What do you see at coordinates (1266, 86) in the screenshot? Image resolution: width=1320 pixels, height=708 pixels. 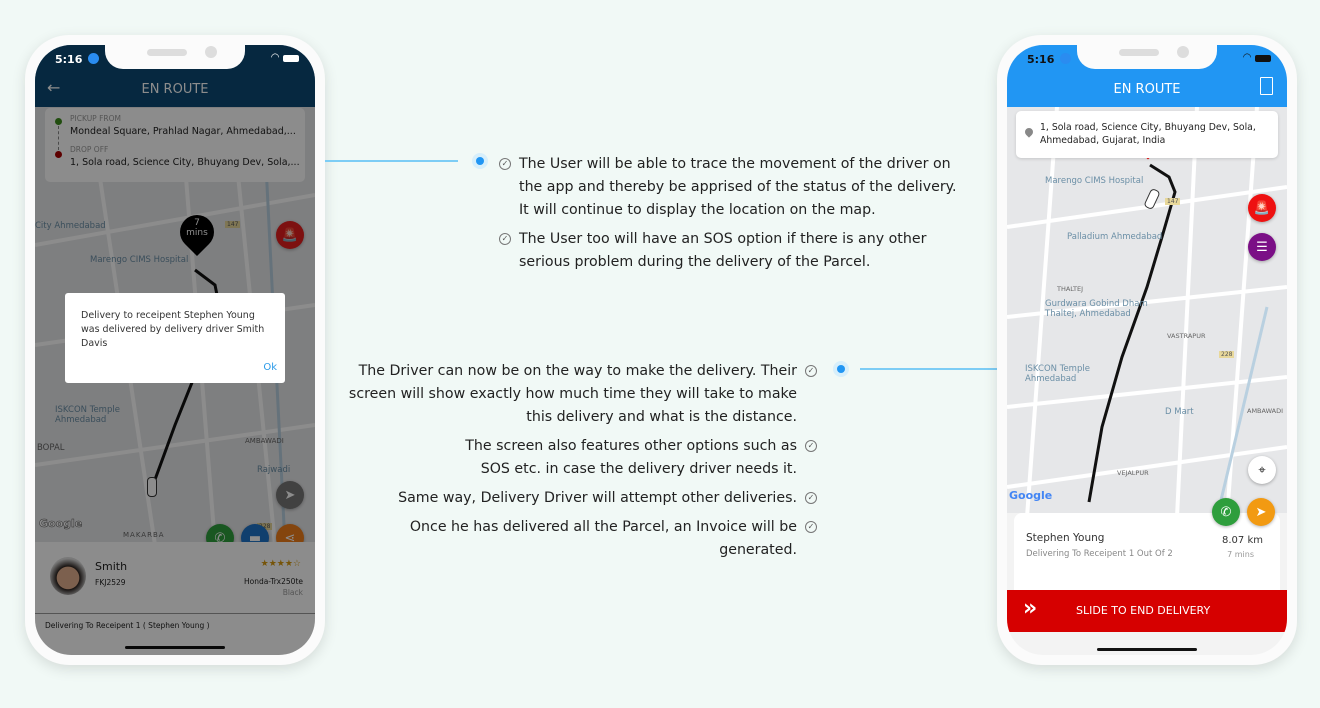 I see `invoice-document-icon` at bounding box center [1266, 86].